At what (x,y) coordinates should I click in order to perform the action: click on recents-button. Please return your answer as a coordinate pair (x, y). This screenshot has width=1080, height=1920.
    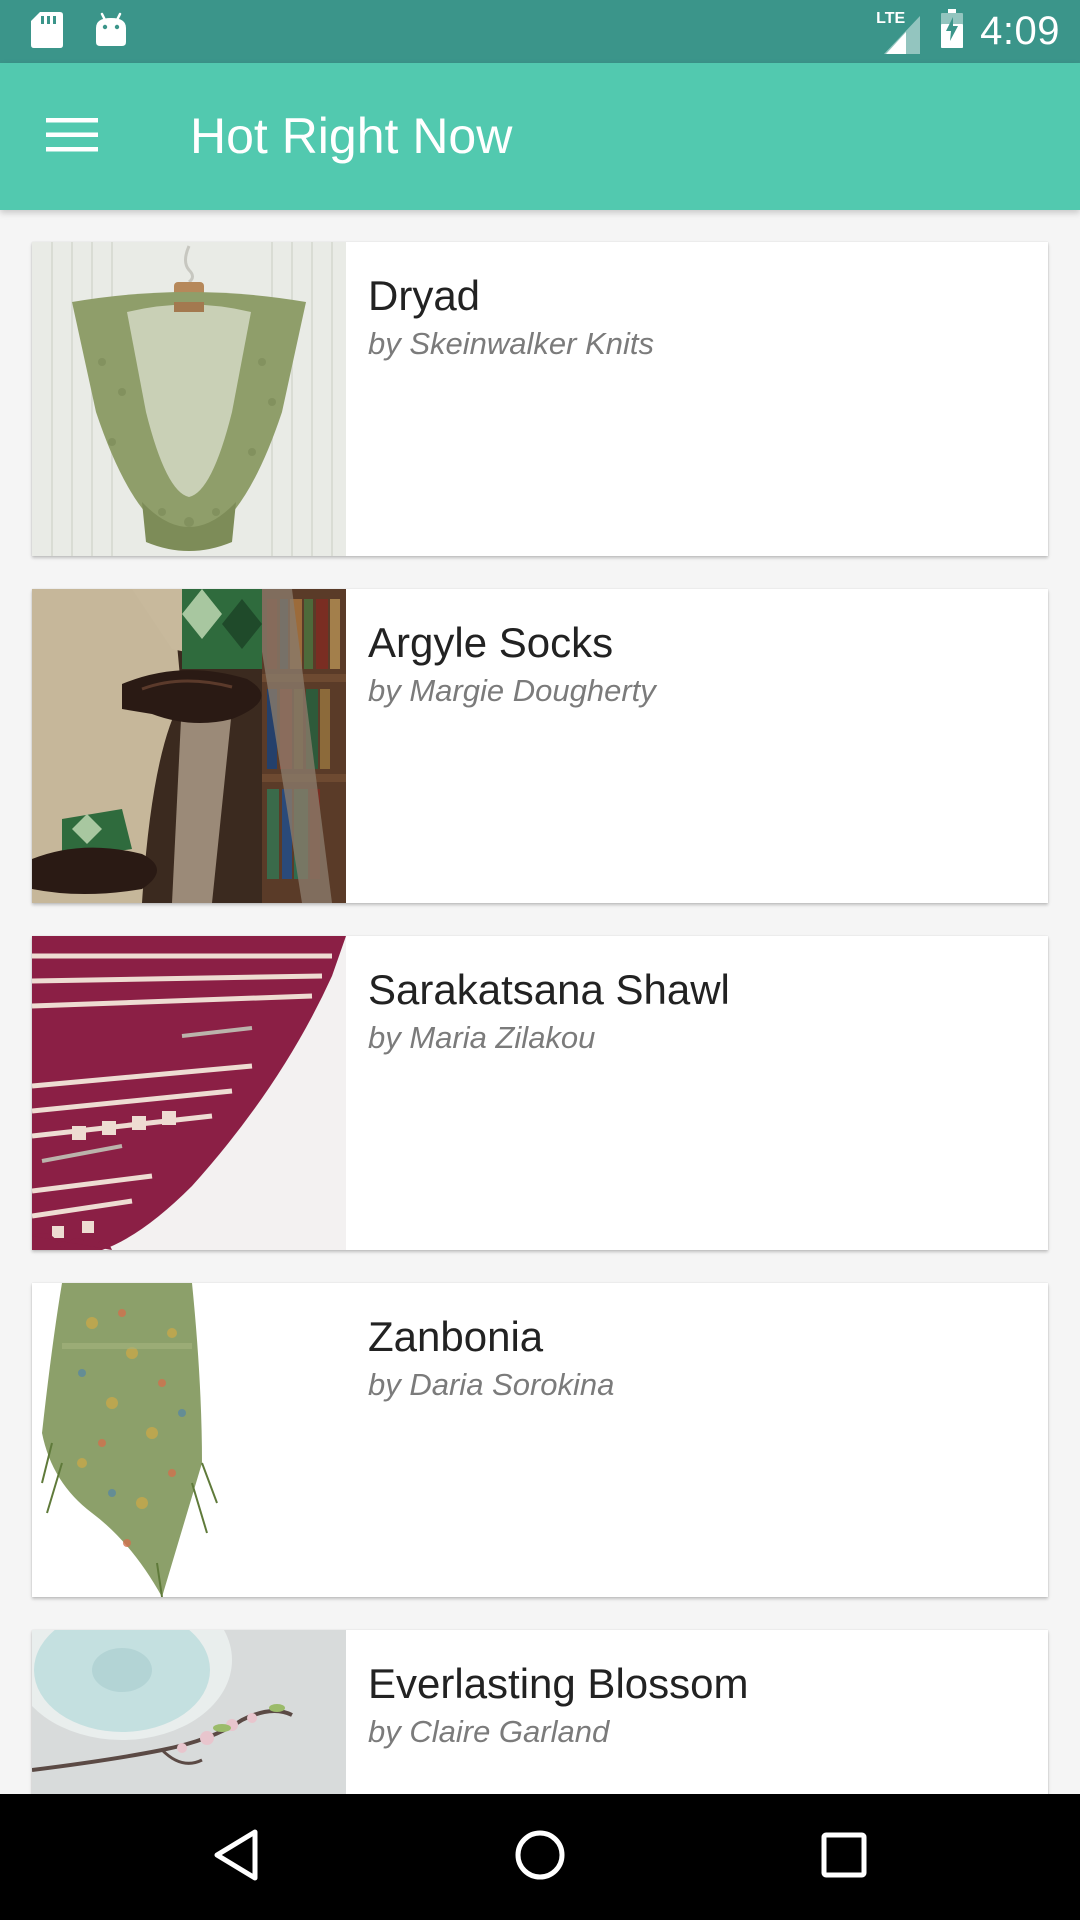
    Looking at the image, I should click on (844, 1857).